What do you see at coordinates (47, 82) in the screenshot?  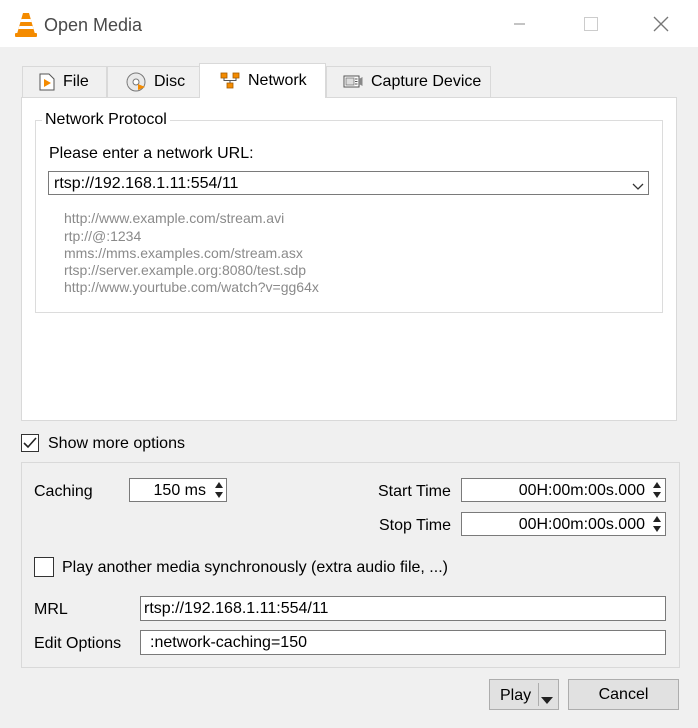 I see `file-icon` at bounding box center [47, 82].